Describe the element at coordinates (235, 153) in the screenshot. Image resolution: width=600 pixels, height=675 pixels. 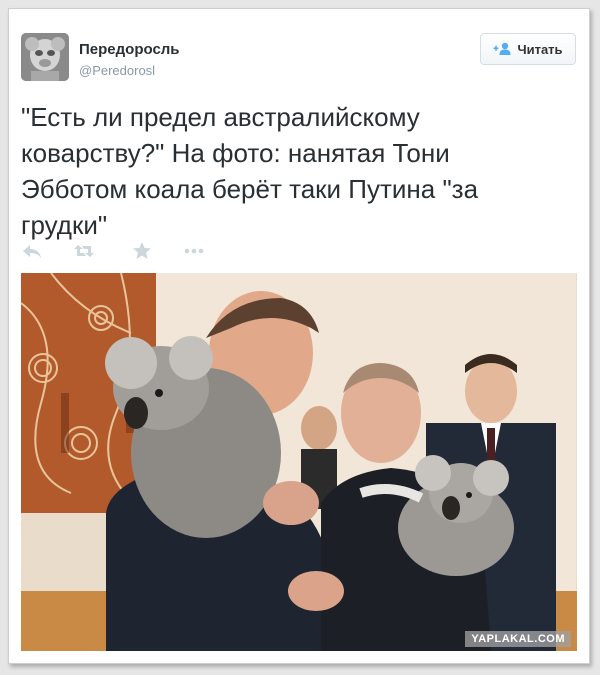
I see `tweet-text-line: коварству?" На фото: нанятая Тони` at that location.